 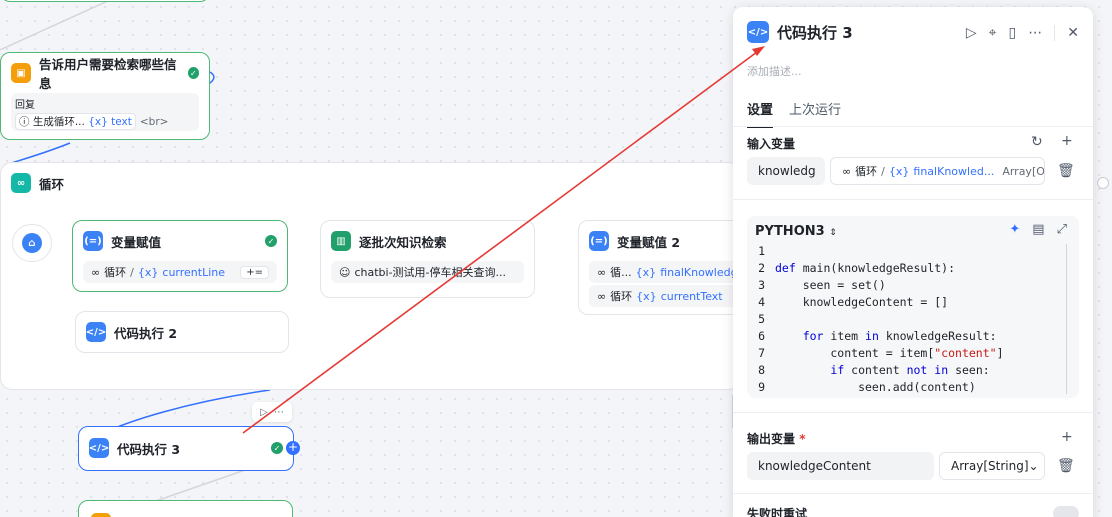 I want to click on input-source-prefix: 循环, so click(x=866, y=171).